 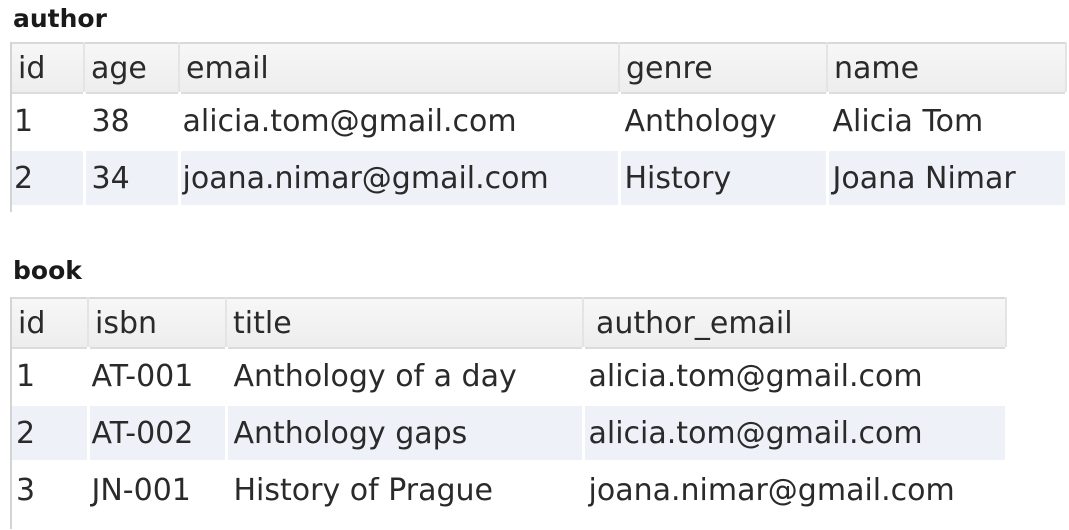 What do you see at coordinates (405, 377) in the screenshot?
I see `table-cell: Anthology of a day` at bounding box center [405, 377].